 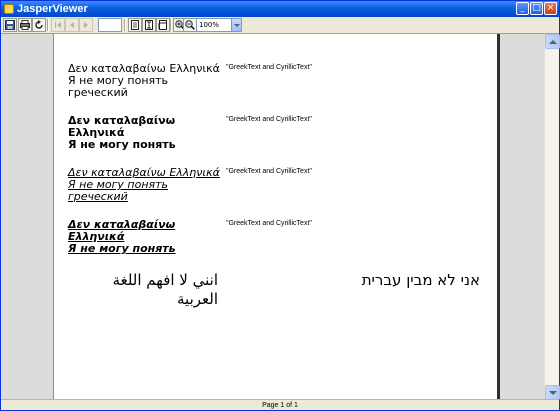 I want to click on next-page-button, so click(x=86, y=25).